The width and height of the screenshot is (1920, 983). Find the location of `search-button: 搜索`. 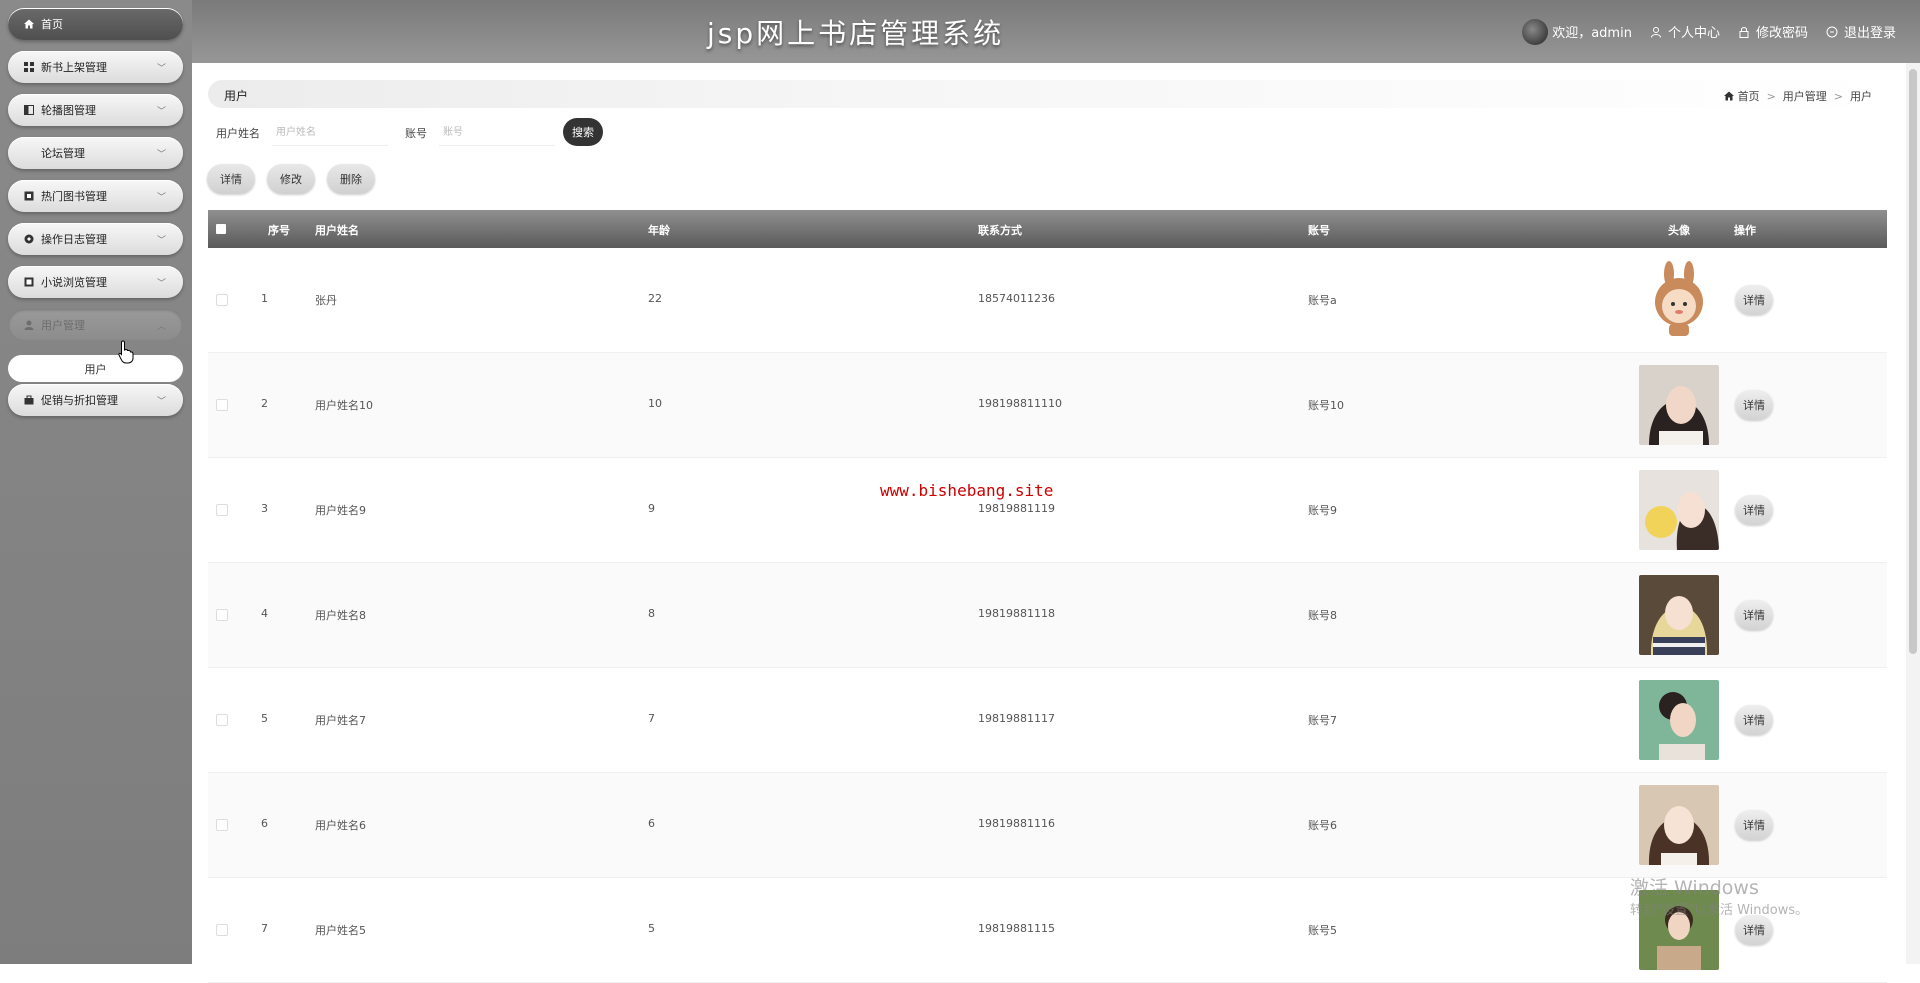

search-button: 搜索 is located at coordinates (583, 132).